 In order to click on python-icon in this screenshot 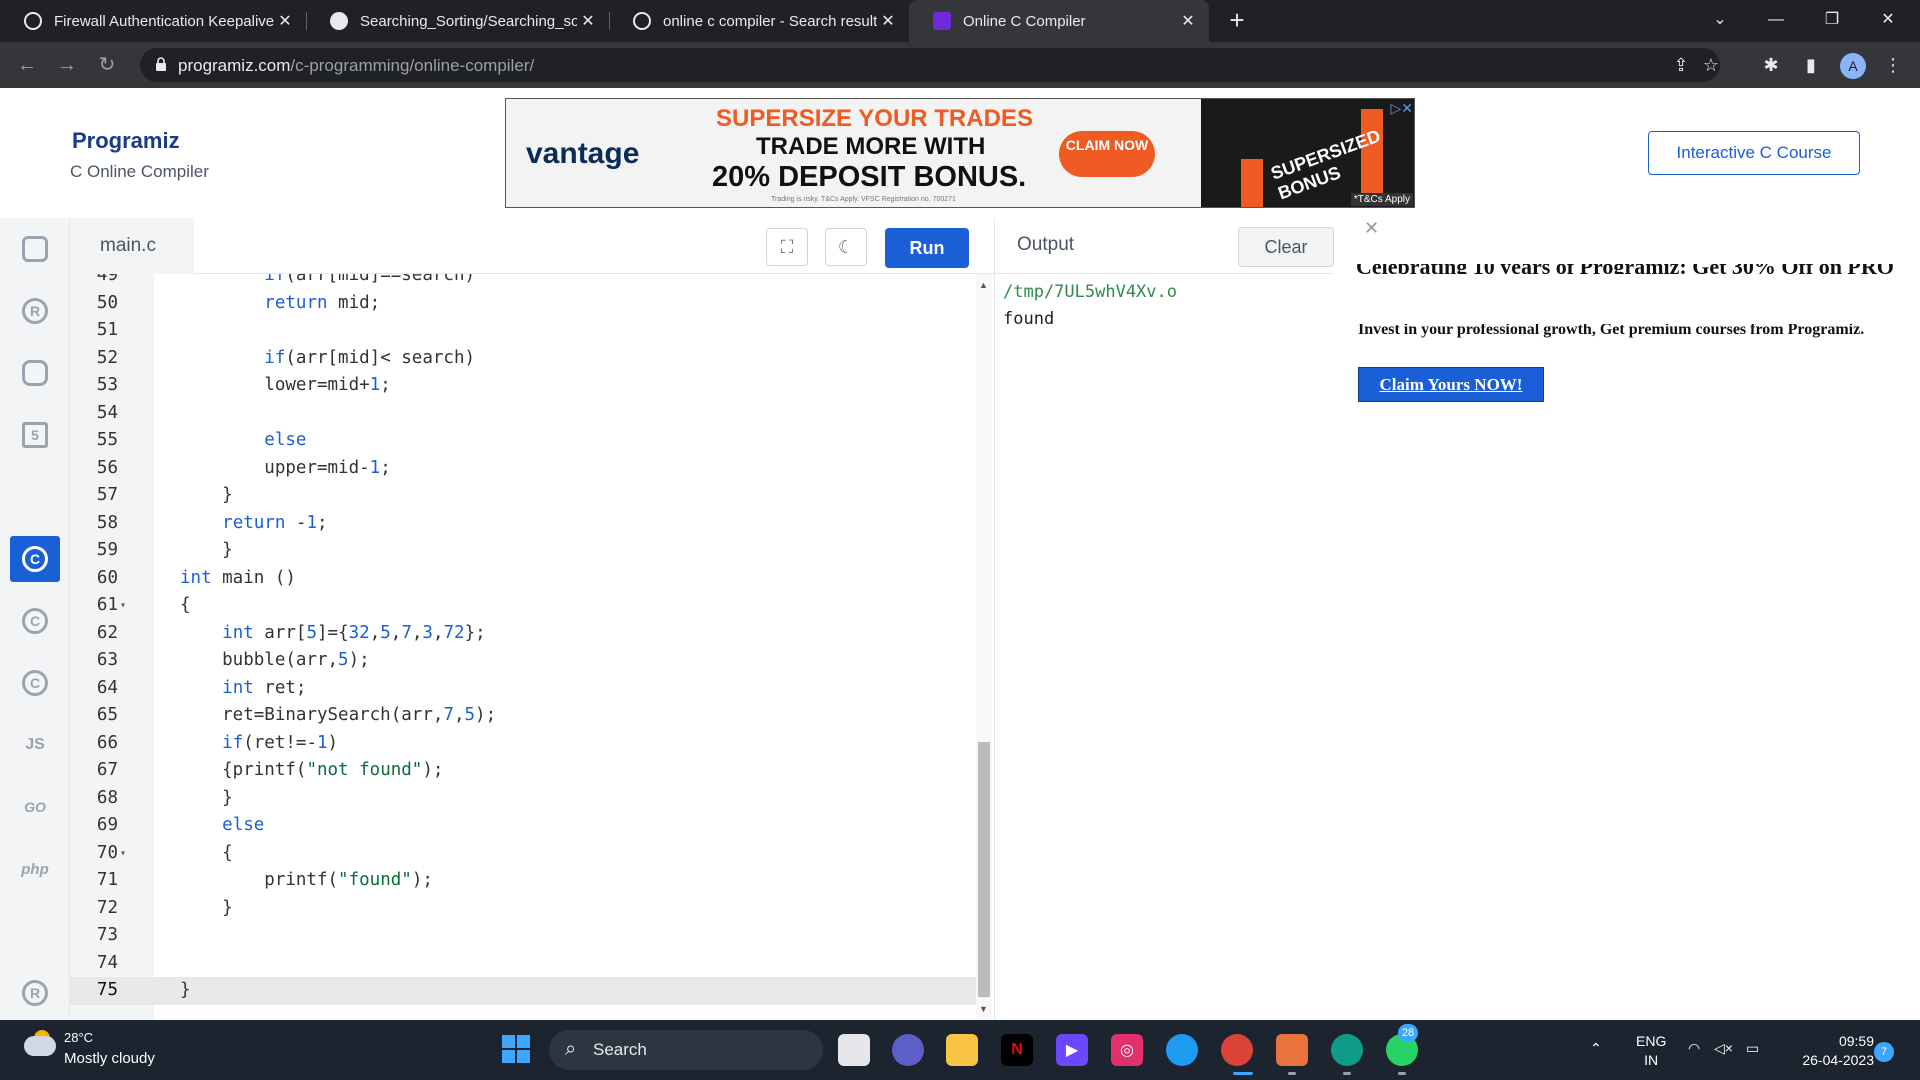, I will do `click(35, 249)`.